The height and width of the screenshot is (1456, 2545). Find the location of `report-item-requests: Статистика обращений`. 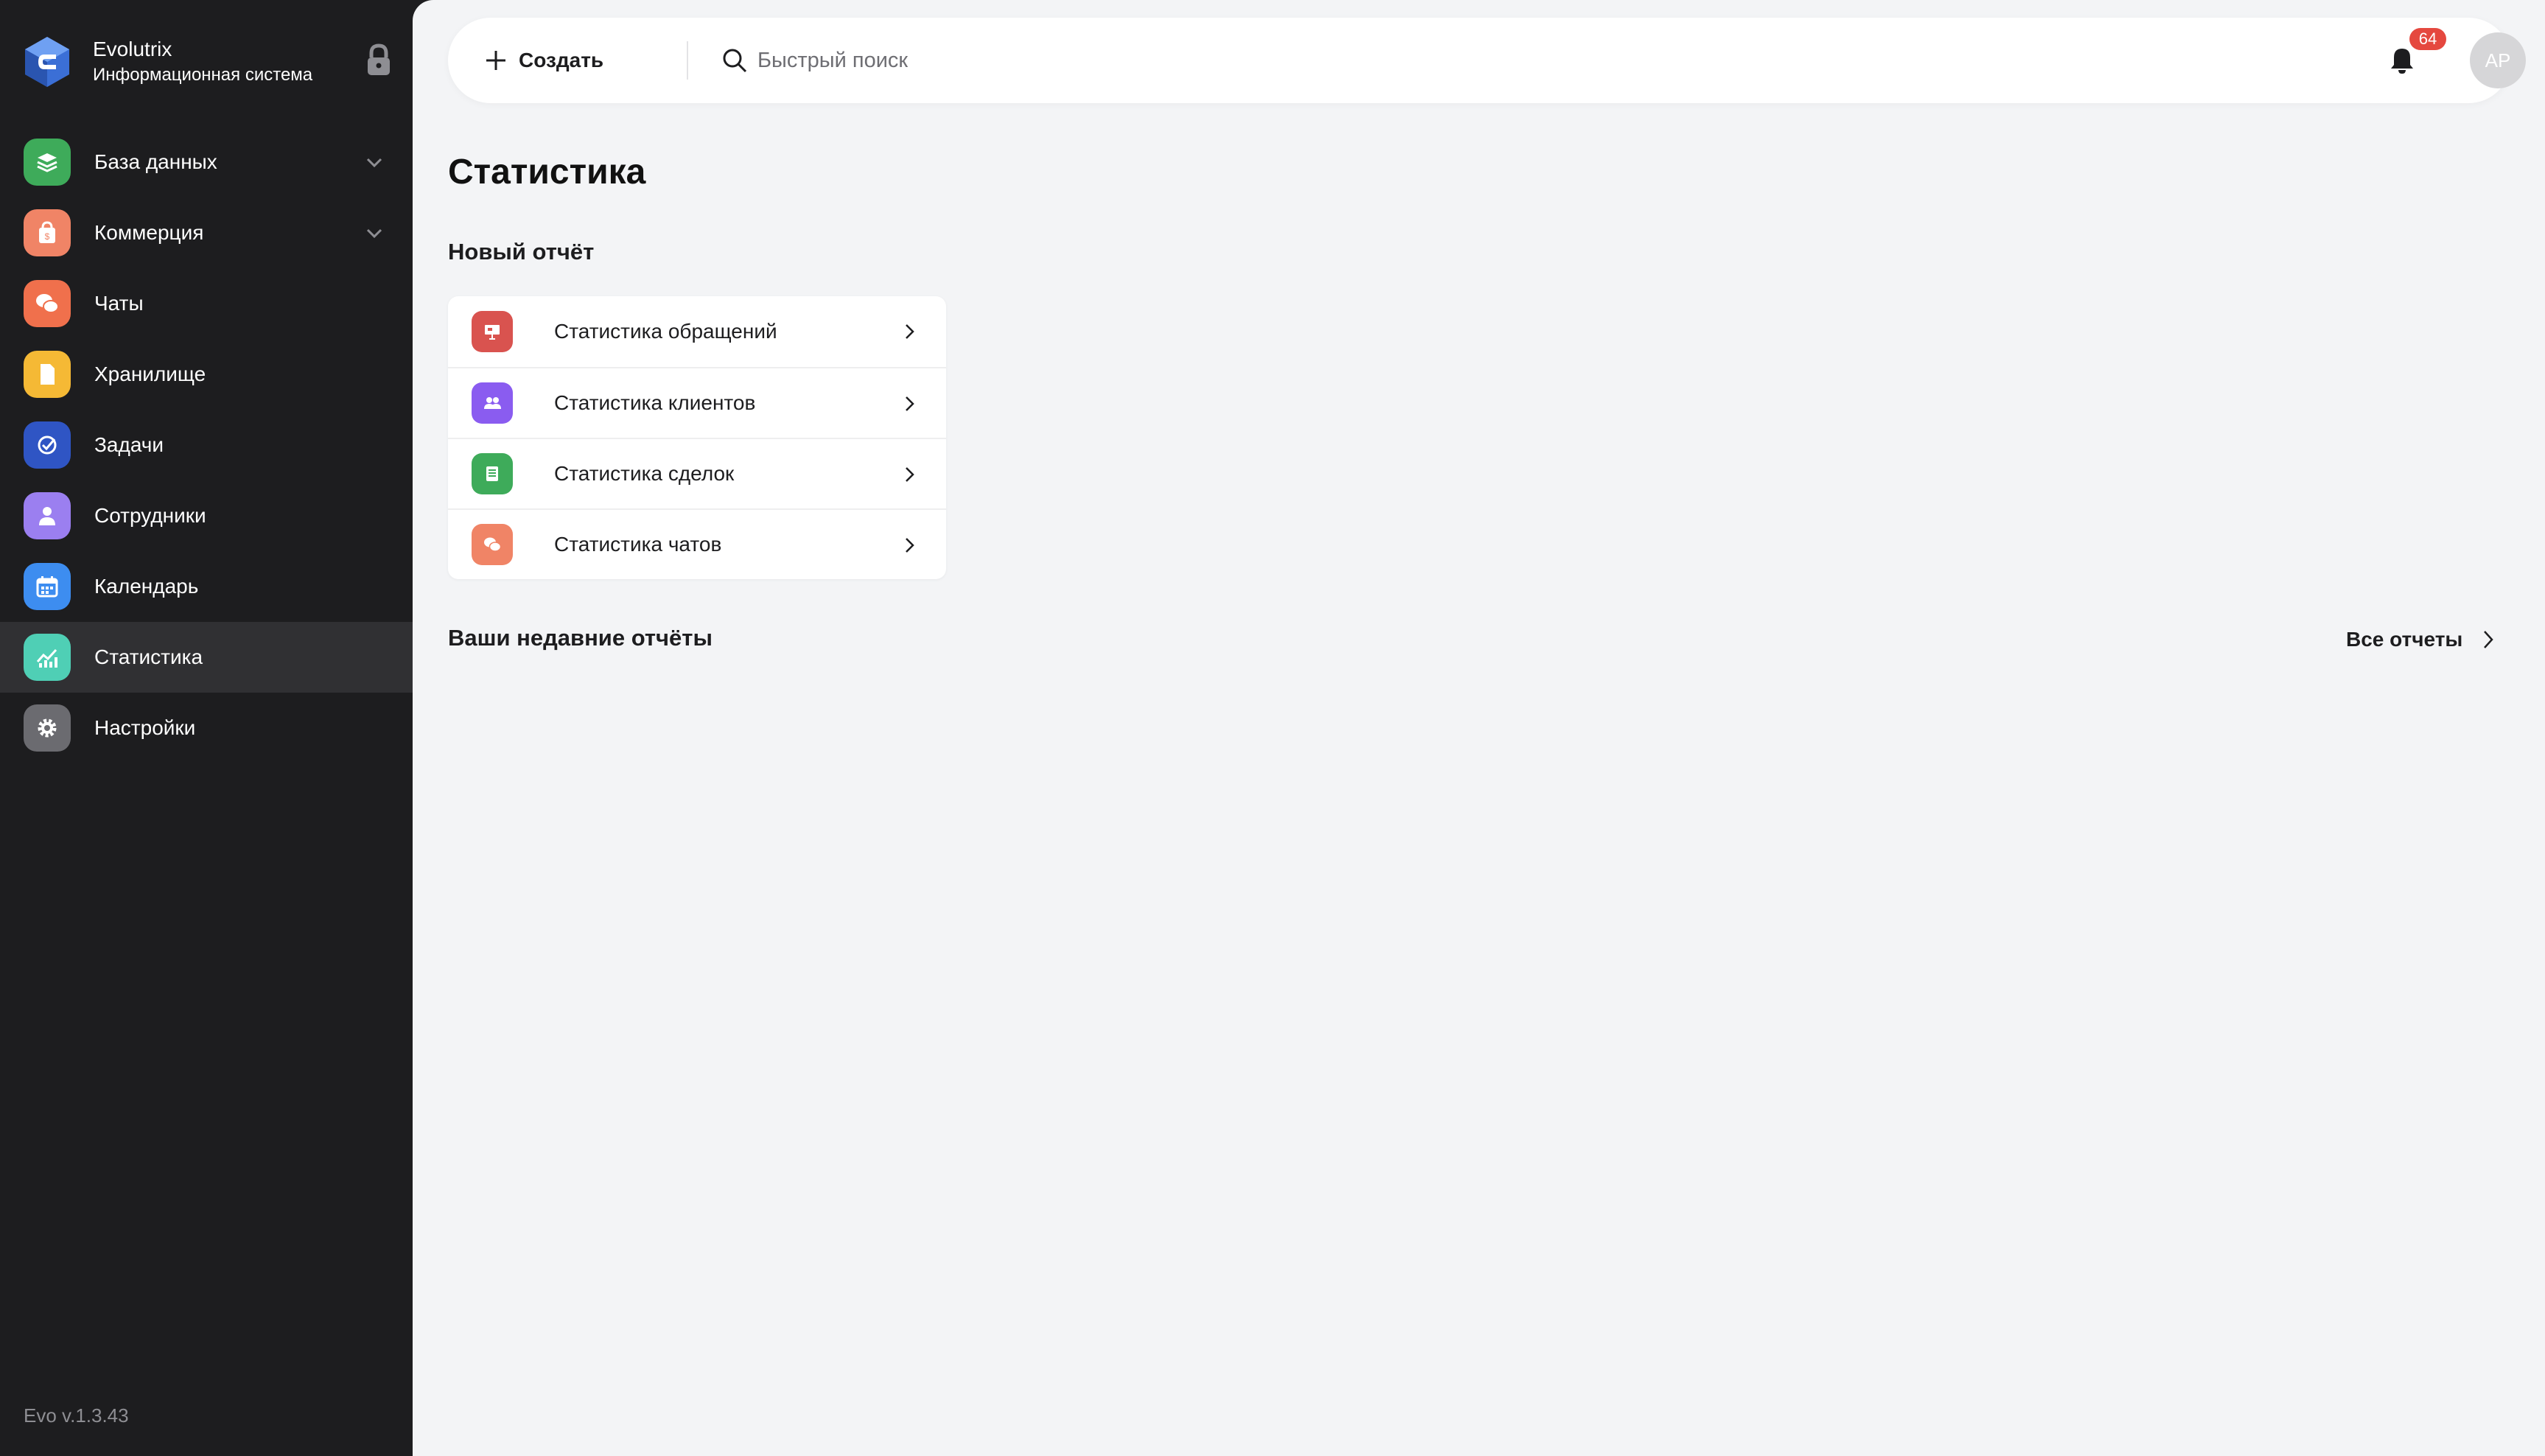

report-item-requests: Статистика обращений is located at coordinates (697, 331).